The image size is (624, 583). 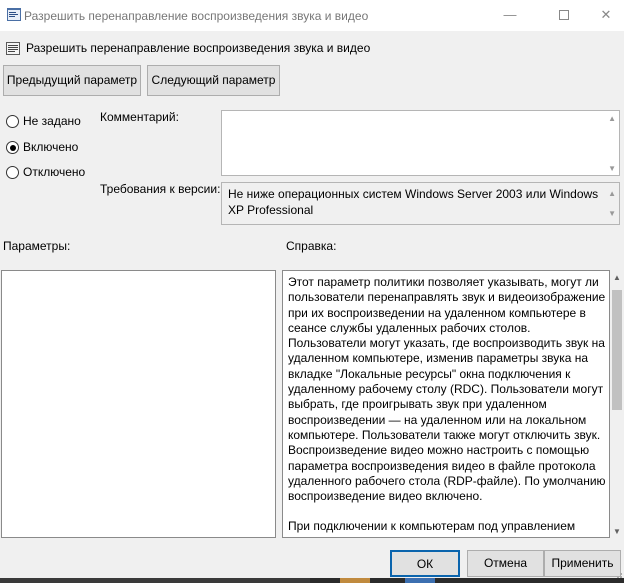 What do you see at coordinates (425, 563) in the screenshot?
I see `ok-button: ОК` at bounding box center [425, 563].